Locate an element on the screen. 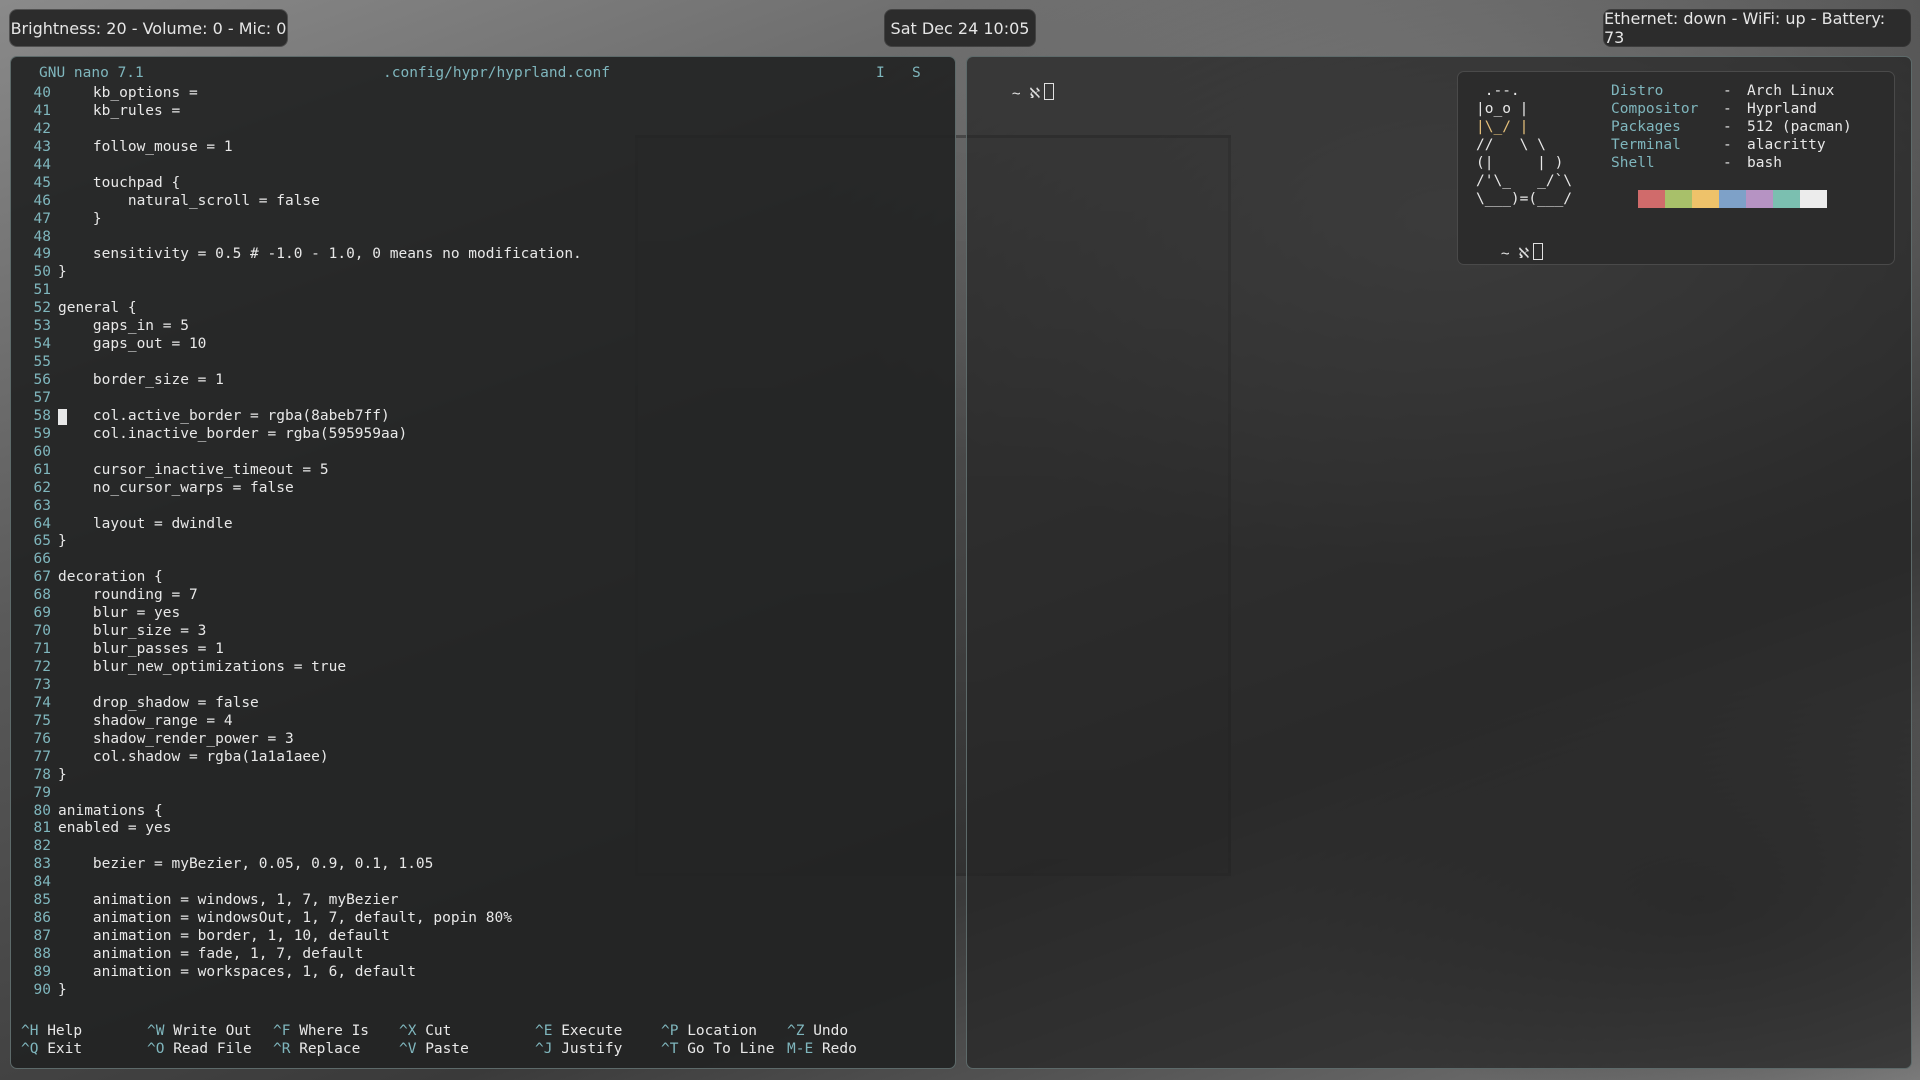 This screenshot has height=1080, width=1920. line-text: gaps_out = 10 is located at coordinates (132, 344).